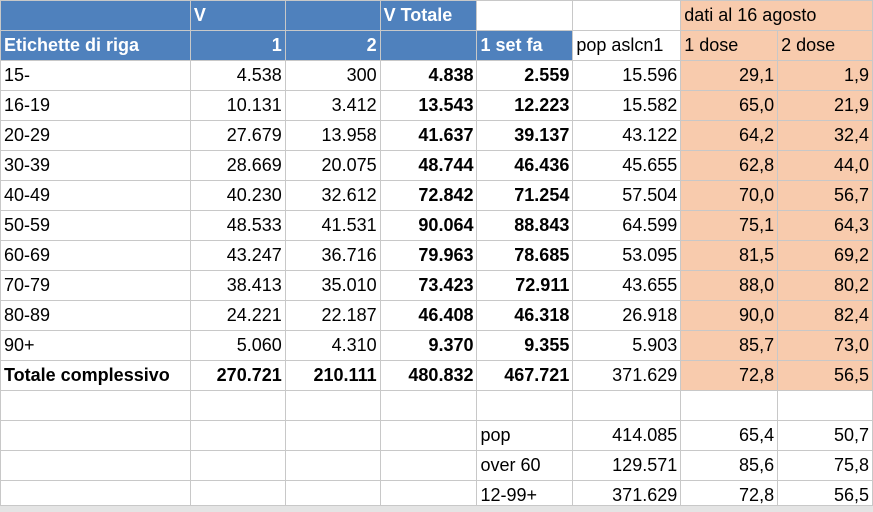  Describe the element at coordinates (525, 465) in the screenshot. I see `summary-label-cell: over 60` at that location.